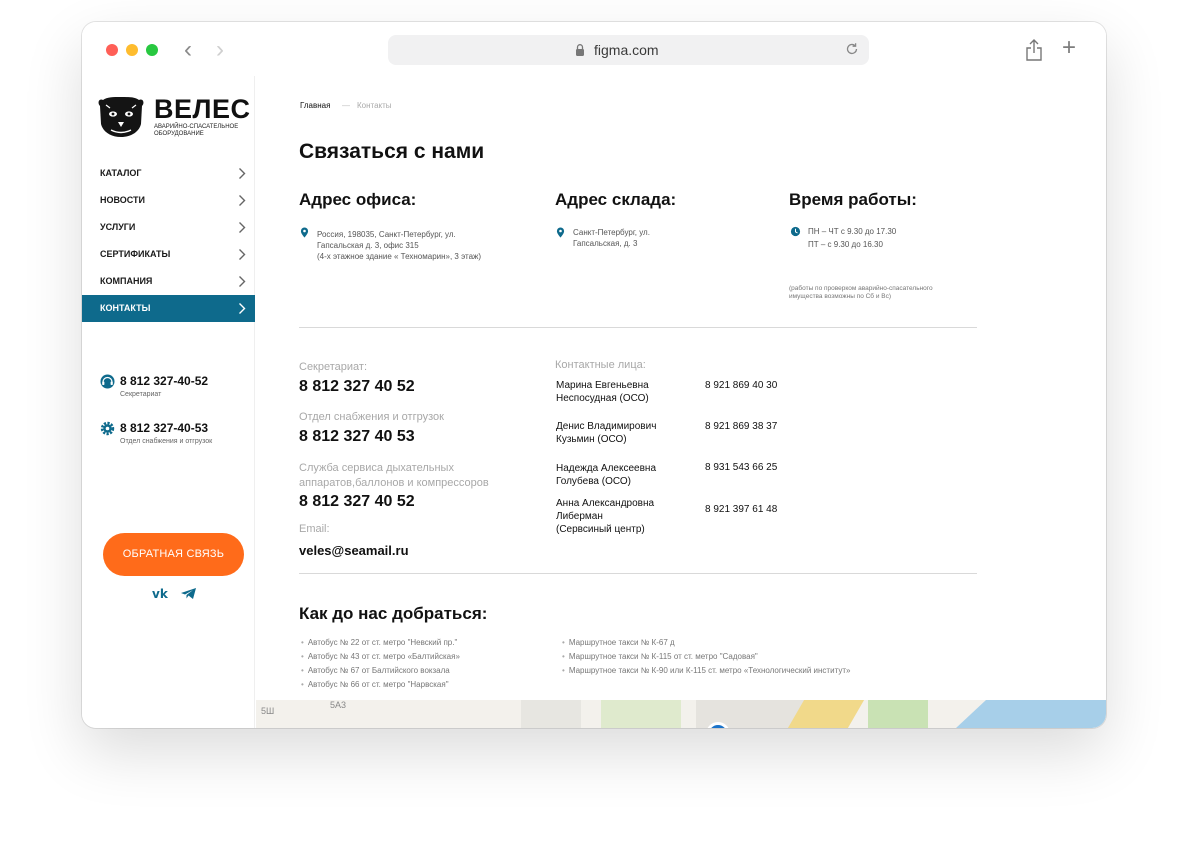  I want to click on breadcrumb-home: Главная, so click(315, 105).